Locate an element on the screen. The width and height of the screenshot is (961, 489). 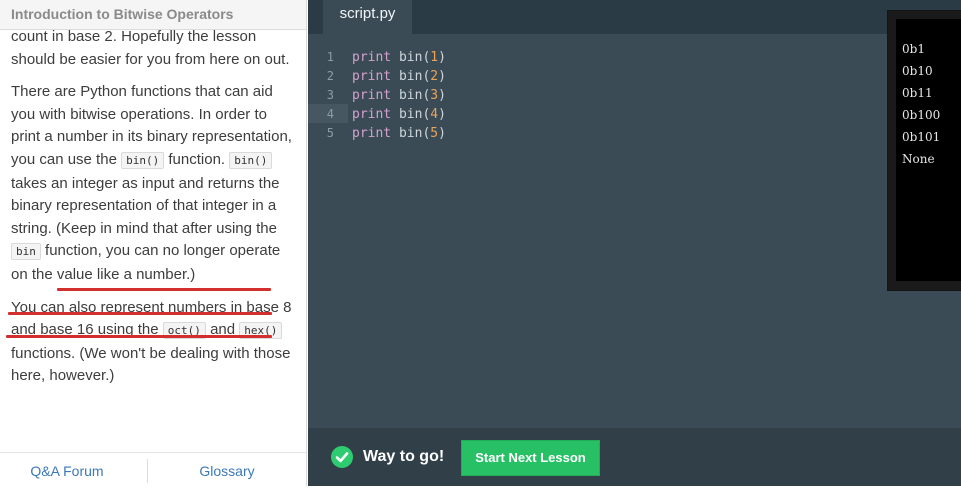
code-line: print bin(5) is located at coordinates (399, 133).